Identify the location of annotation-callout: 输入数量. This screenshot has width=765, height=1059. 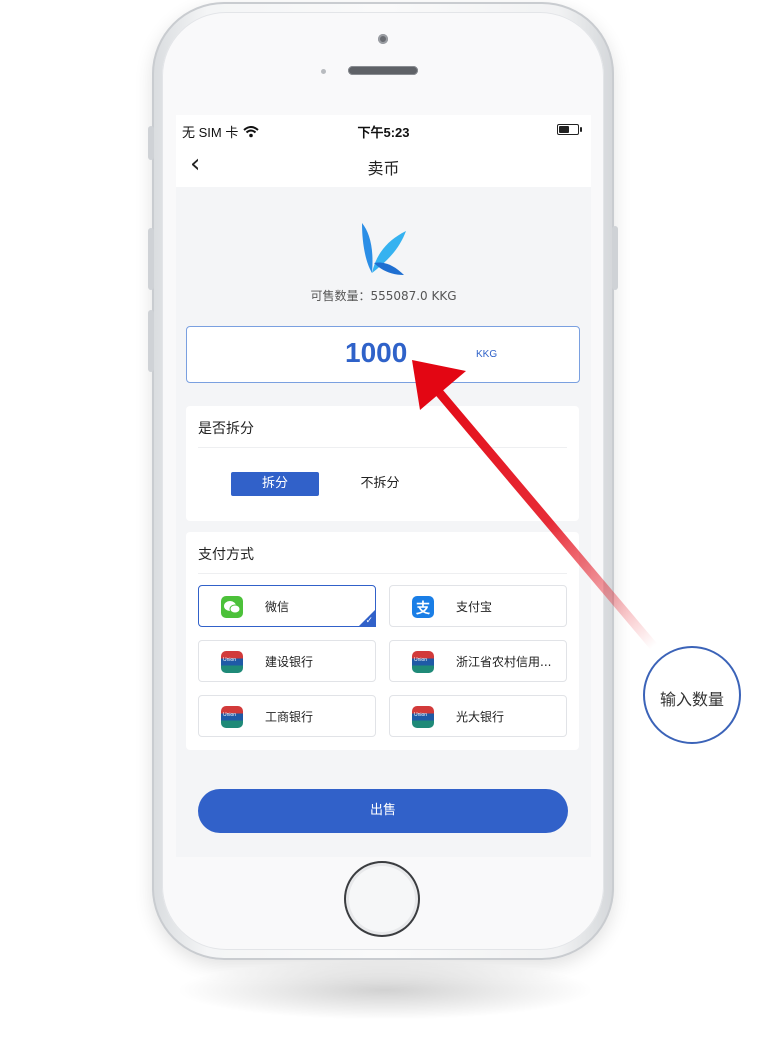
(692, 695).